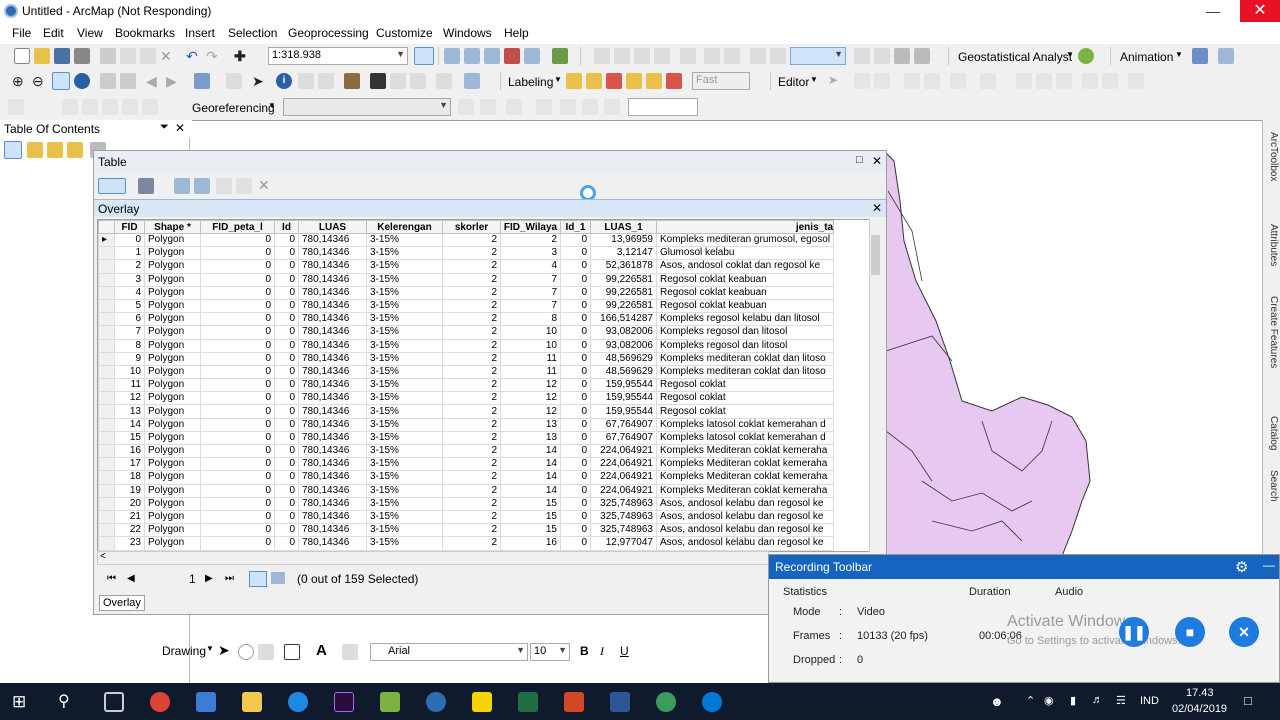 This screenshot has height=720, width=1280. What do you see at coordinates (172, 227) in the screenshot?
I see `column-header: Shape *` at bounding box center [172, 227].